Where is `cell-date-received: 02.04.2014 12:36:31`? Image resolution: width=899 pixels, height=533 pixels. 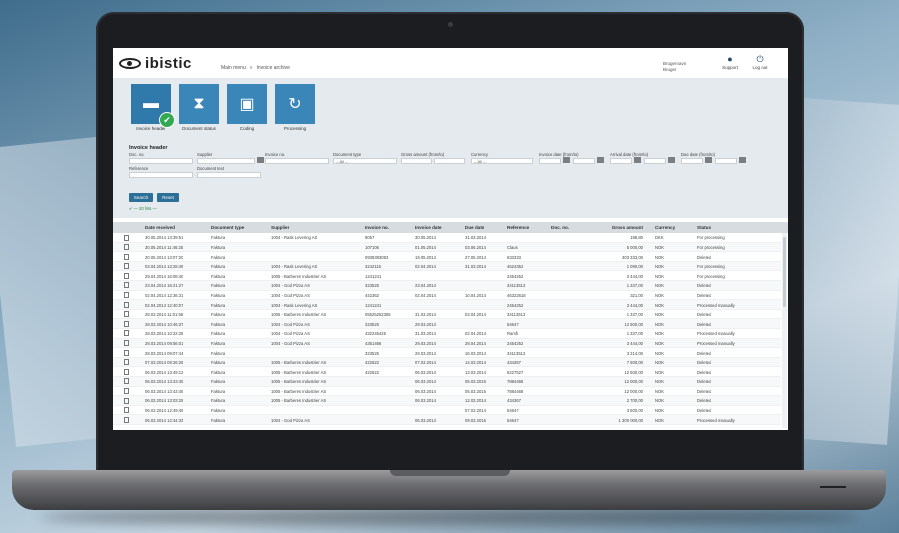 cell-date-received: 02.04.2014 12:36:31 is located at coordinates (164, 295).